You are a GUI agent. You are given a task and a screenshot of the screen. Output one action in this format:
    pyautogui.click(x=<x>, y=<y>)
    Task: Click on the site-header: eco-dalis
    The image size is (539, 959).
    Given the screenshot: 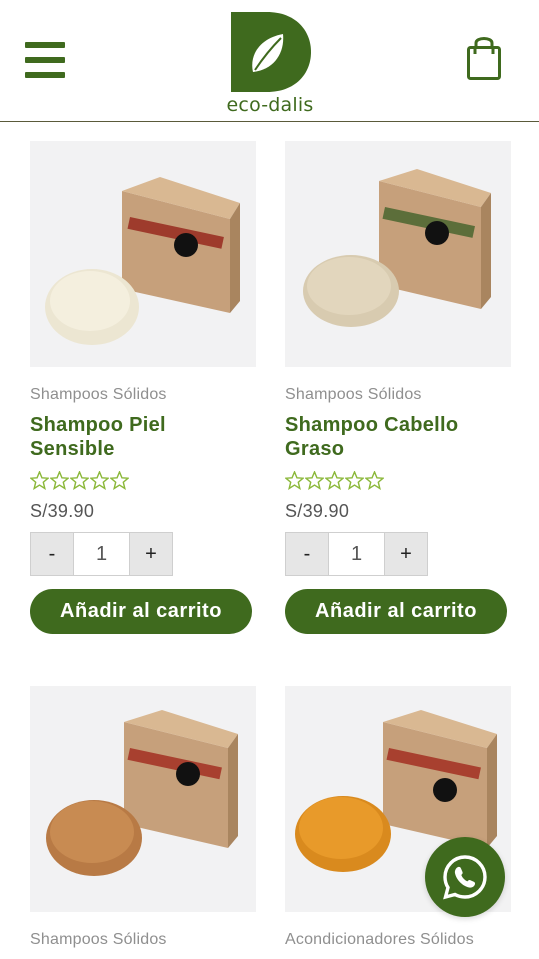 What is the action you would take?
    pyautogui.click(x=269, y=61)
    